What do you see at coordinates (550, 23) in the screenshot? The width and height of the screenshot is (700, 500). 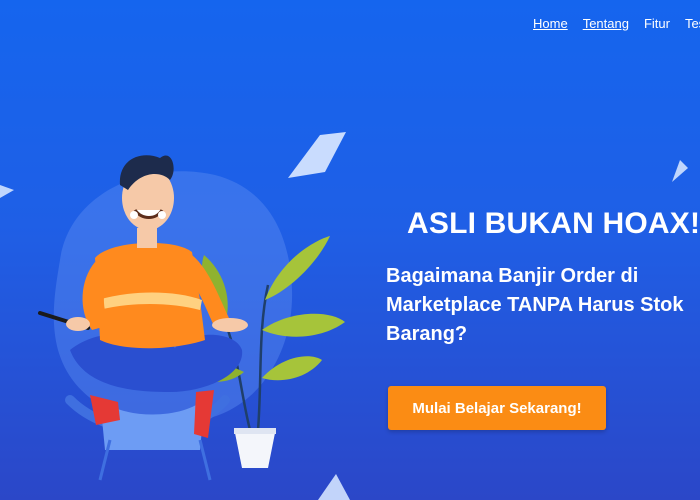 I see `nav-home: Home` at bounding box center [550, 23].